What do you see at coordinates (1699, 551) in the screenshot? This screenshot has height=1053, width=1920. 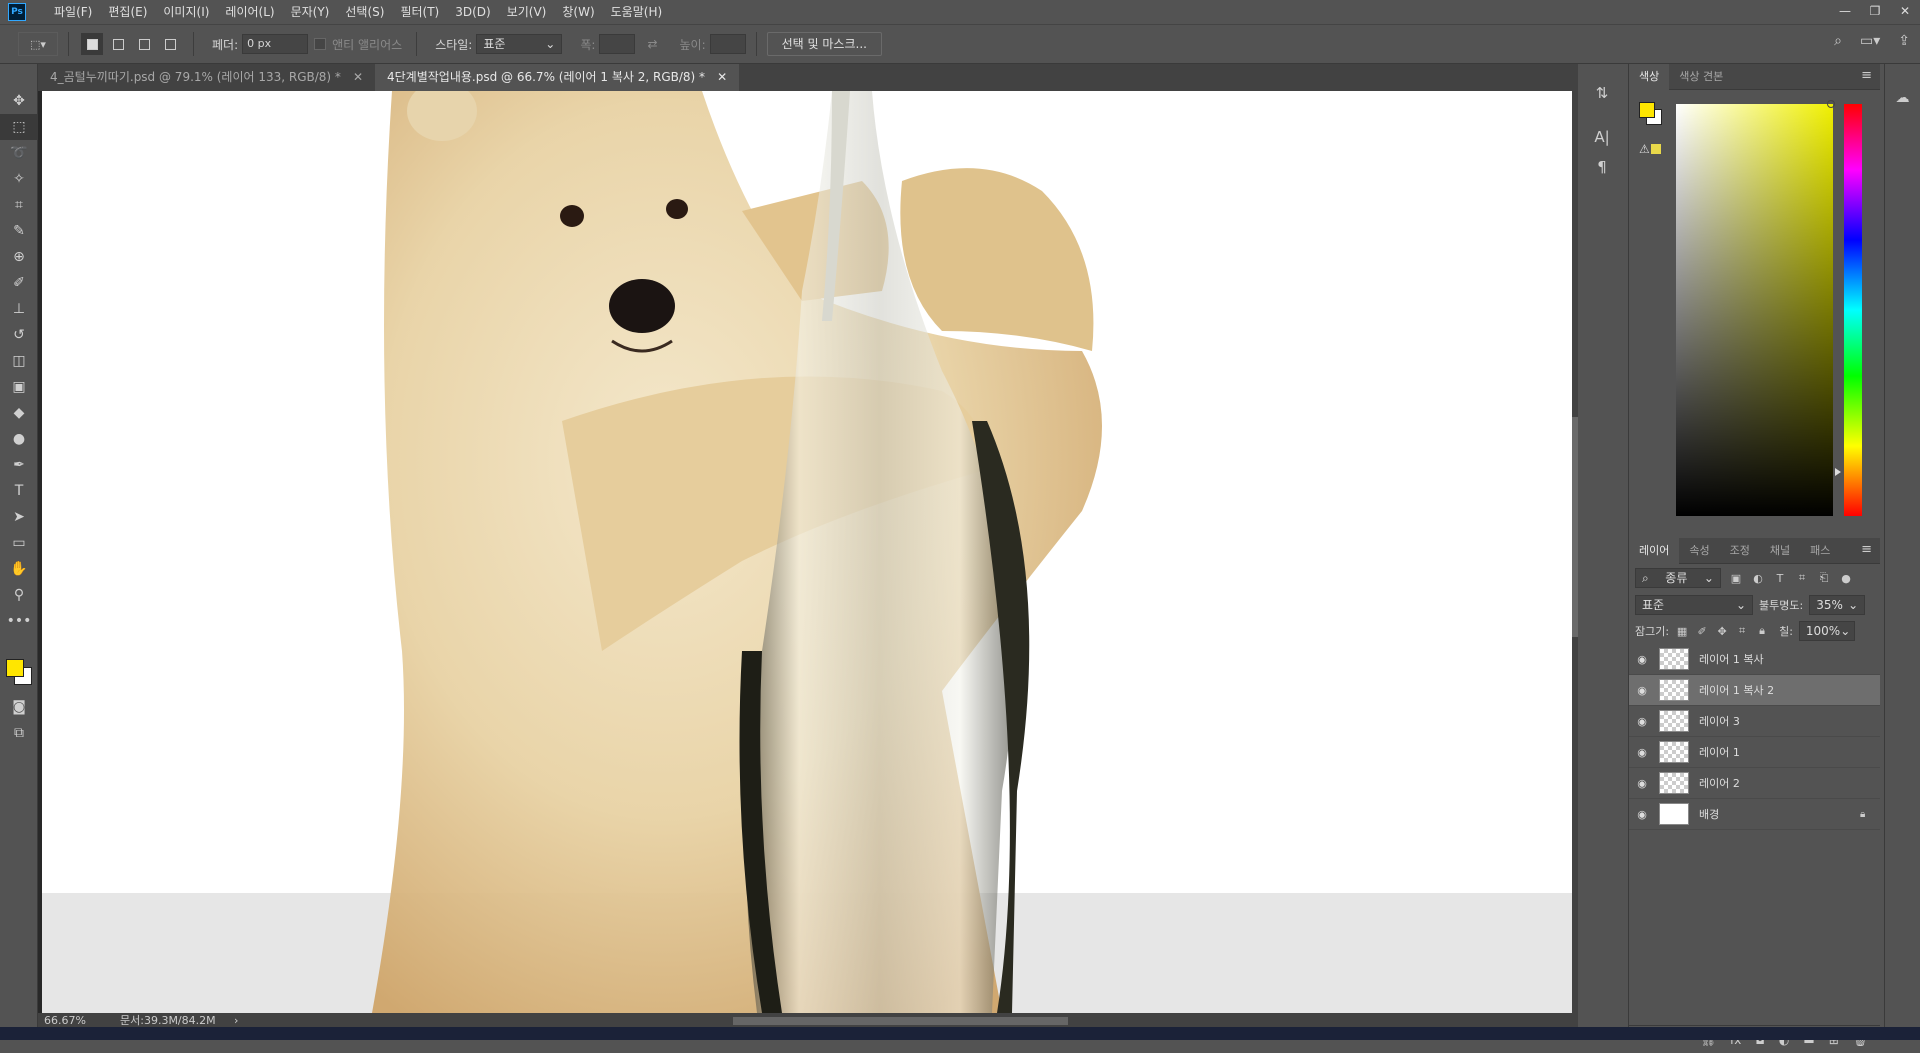 I see `tab-properties: 속성` at bounding box center [1699, 551].